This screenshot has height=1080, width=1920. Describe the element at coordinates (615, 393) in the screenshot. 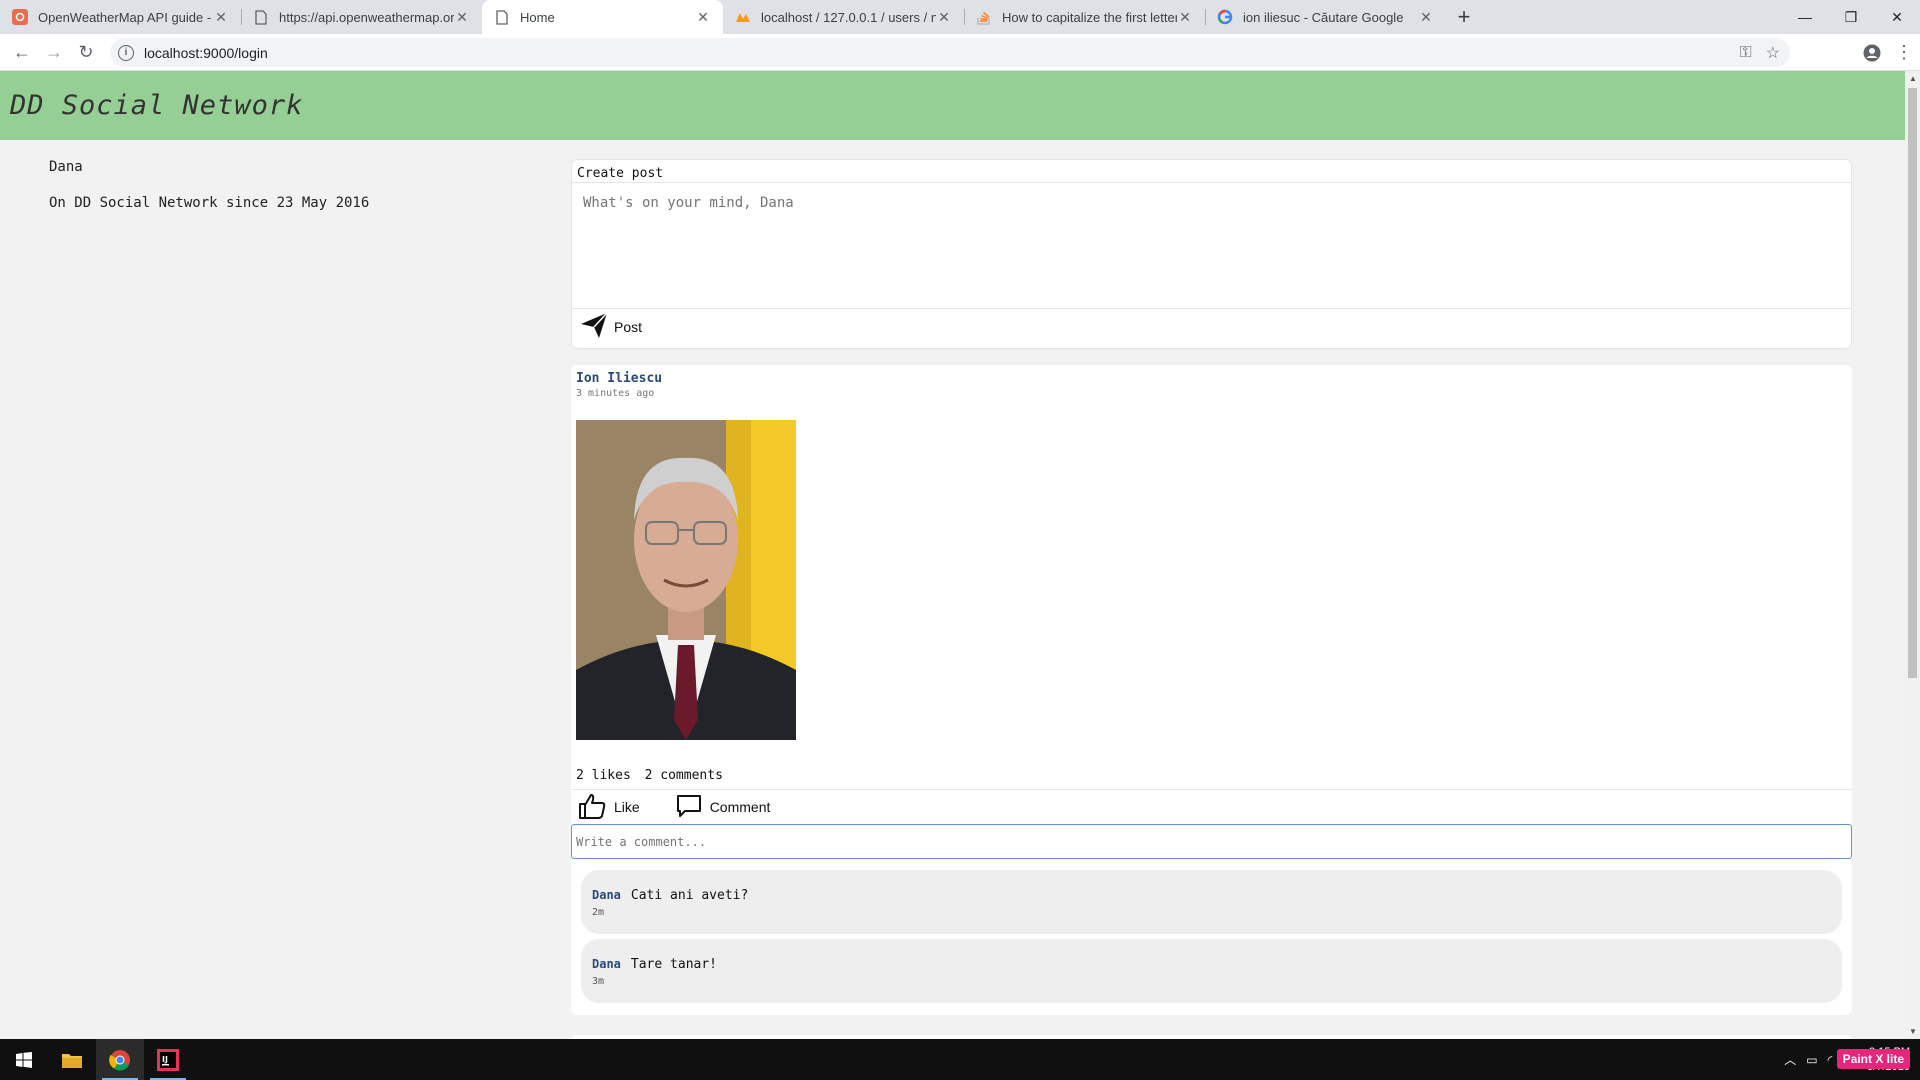

I see `post-time: 3 minutes ago` at that location.